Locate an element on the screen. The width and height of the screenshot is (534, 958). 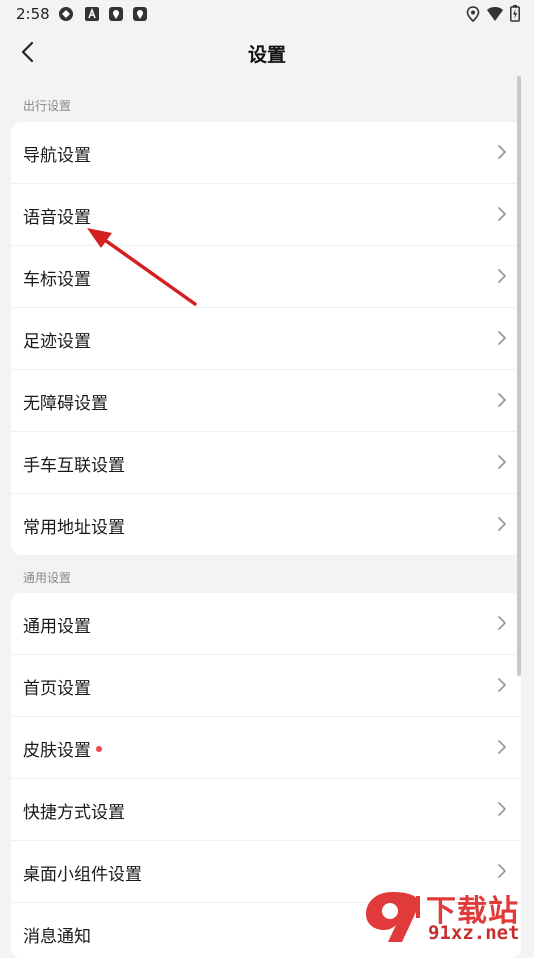
settings-item-home-page: 首页设置 is located at coordinates (266, 686).